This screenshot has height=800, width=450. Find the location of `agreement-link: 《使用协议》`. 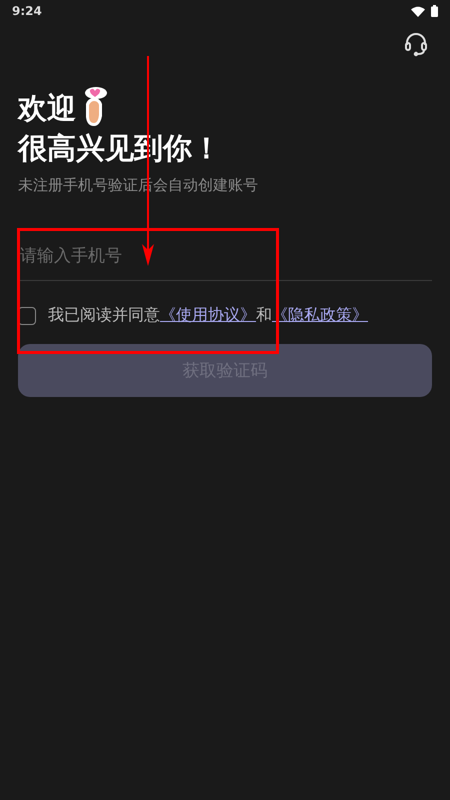

agreement-link: 《使用协议》 is located at coordinates (208, 314).